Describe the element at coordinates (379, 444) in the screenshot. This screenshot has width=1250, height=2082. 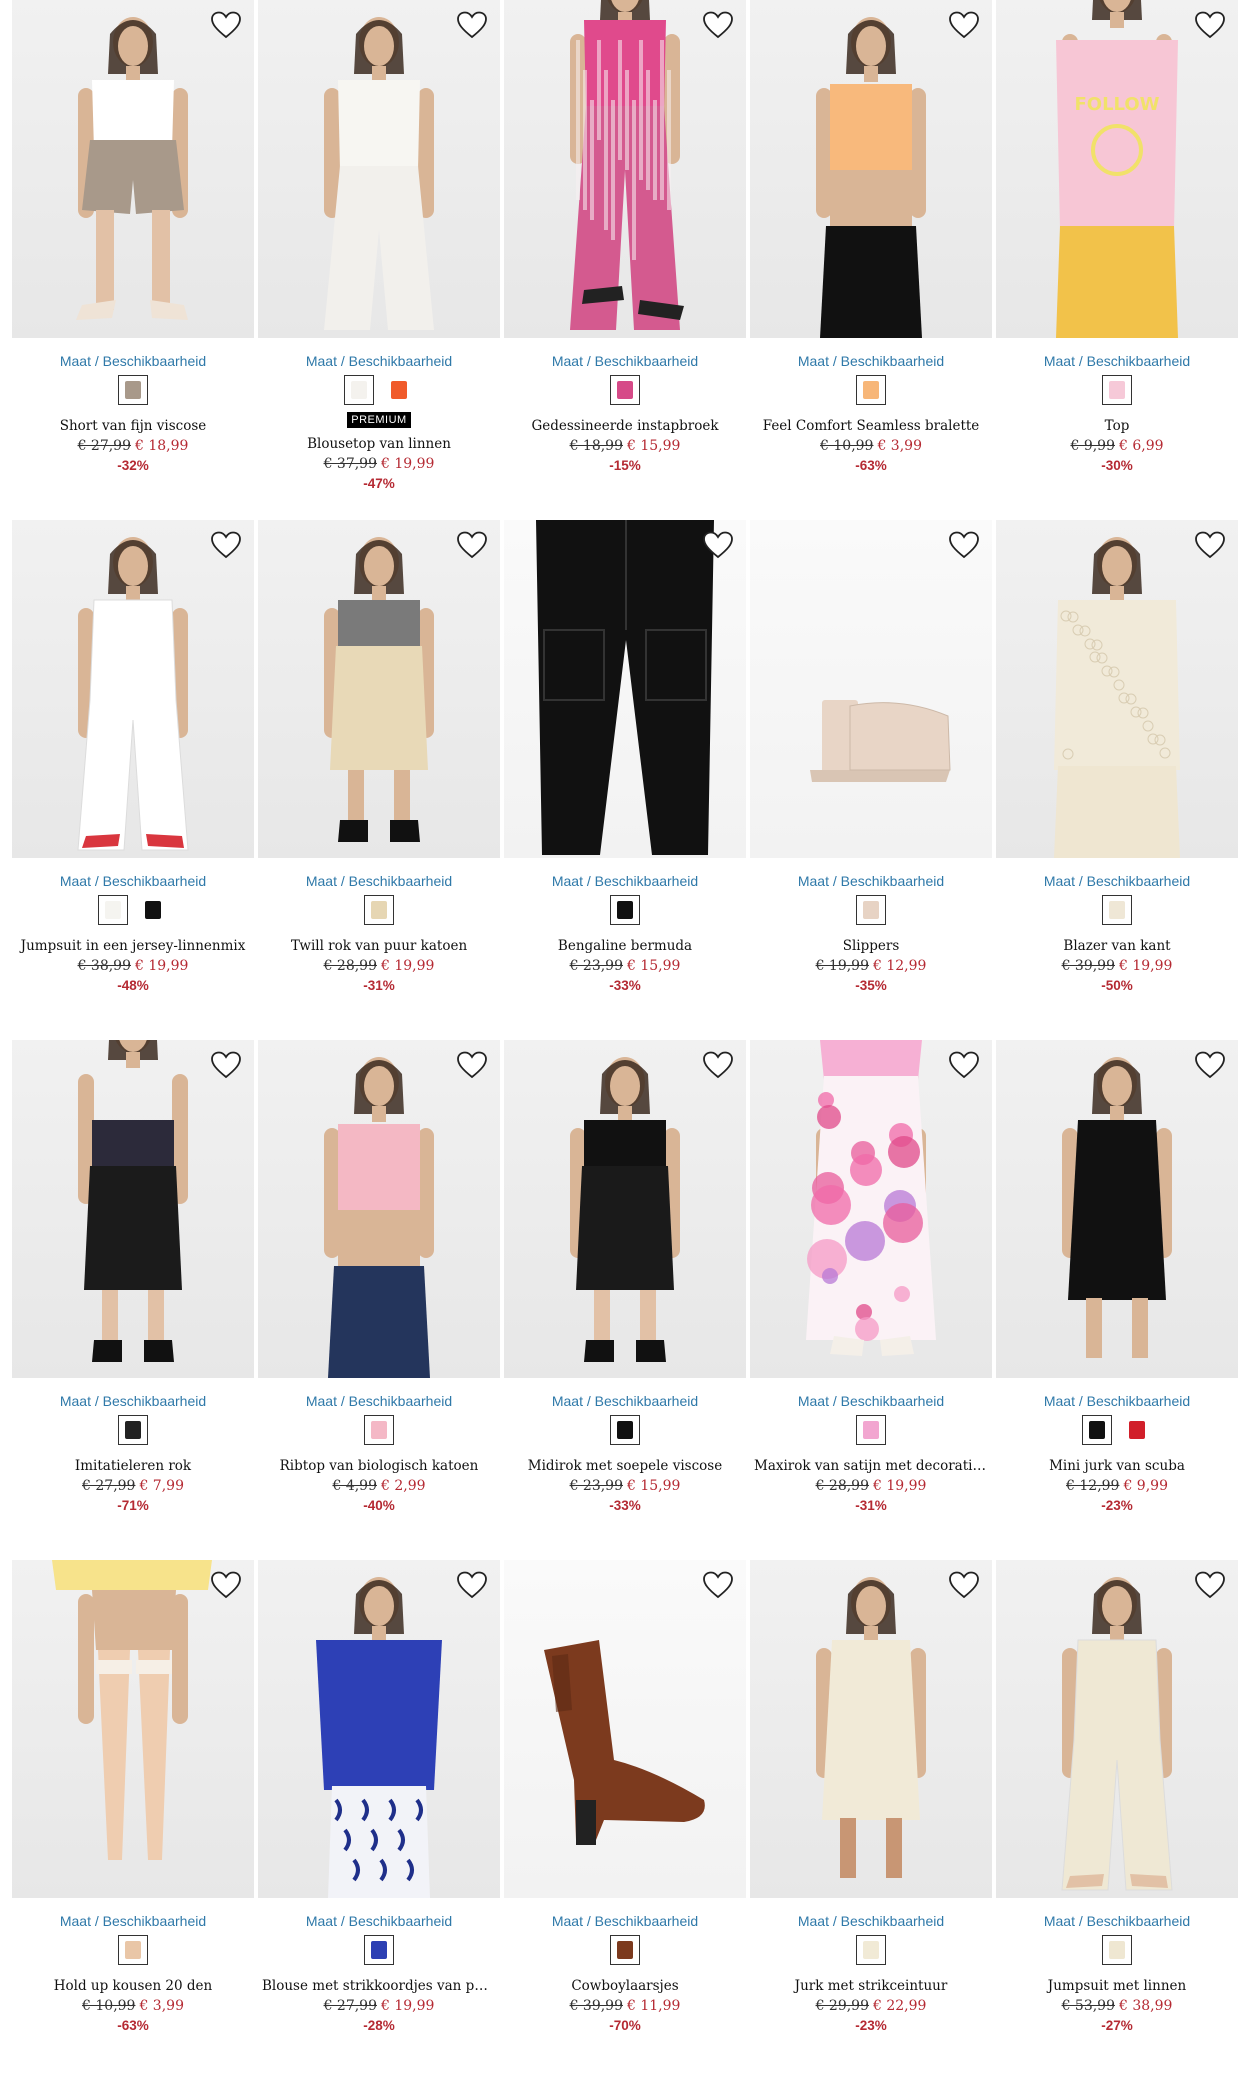
I see `product-title: Blousetop van linnen` at that location.